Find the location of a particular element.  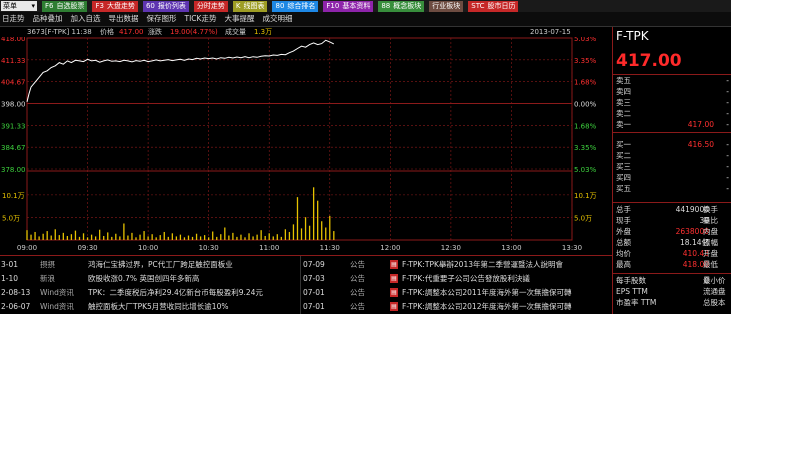

toolbar-button-8: 行业板块 is located at coordinates (446, 6).